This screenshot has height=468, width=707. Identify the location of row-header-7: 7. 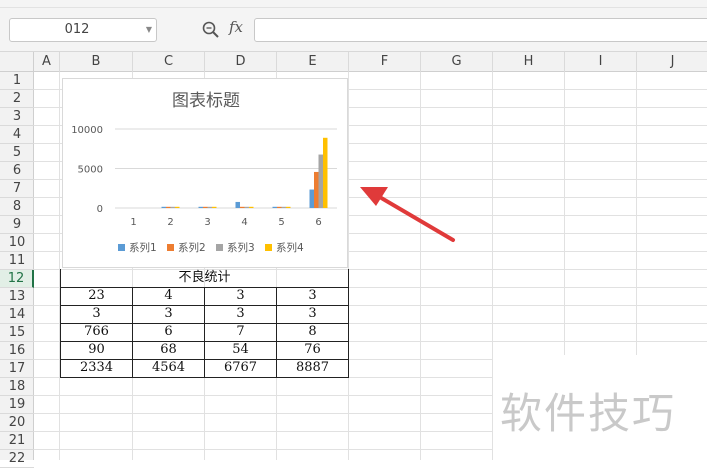
(17, 189).